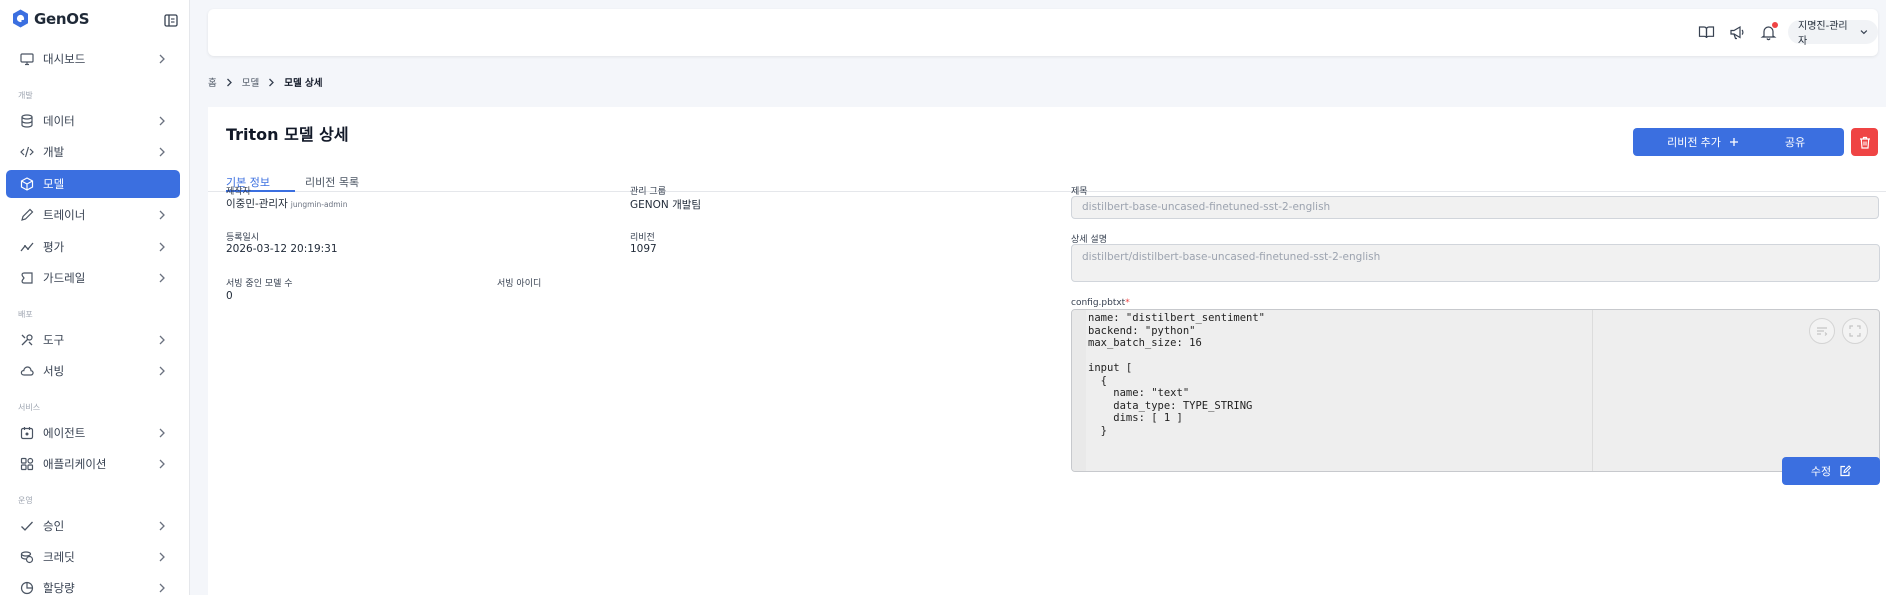  I want to click on sidebar-item-tools: 도구, so click(93, 340).